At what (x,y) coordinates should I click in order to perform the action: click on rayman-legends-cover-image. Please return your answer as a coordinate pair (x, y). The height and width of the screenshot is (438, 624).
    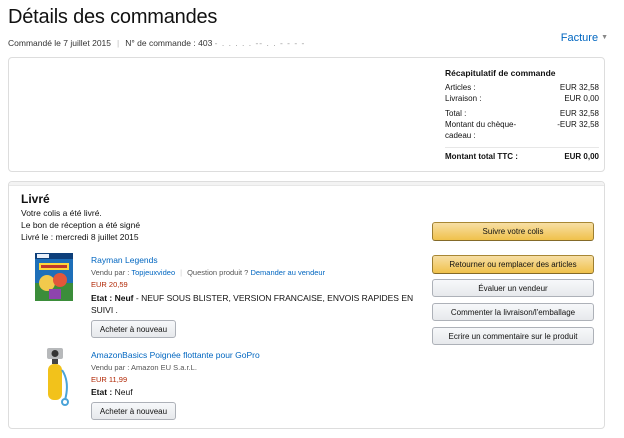
    Looking at the image, I should click on (54, 279).